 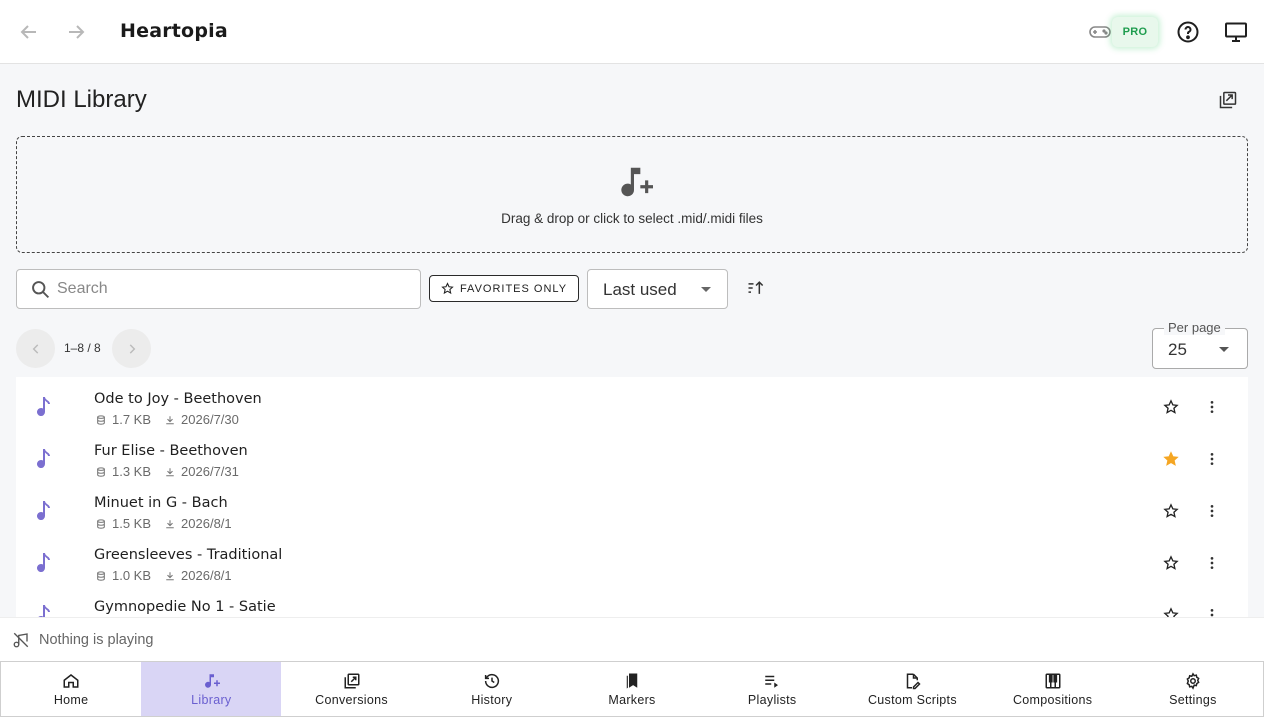 I want to click on song-name: Minuet in G - Bach, so click(x=161, y=503).